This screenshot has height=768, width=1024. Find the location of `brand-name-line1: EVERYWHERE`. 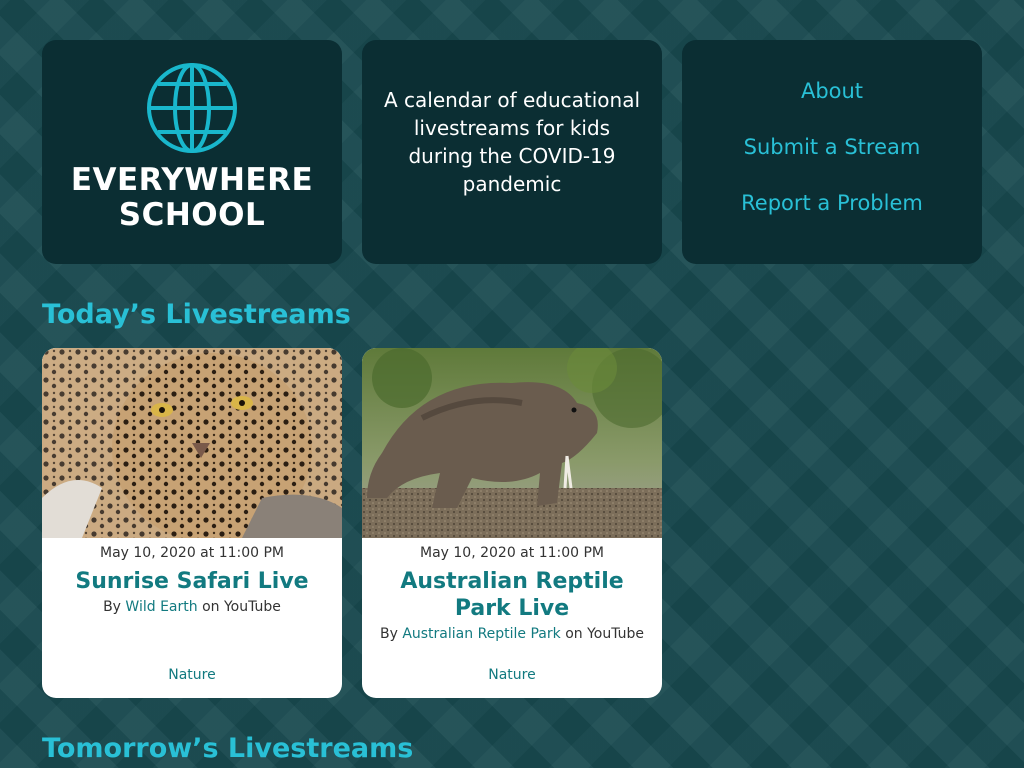

brand-name-line1: EVERYWHERE is located at coordinates (192, 180).